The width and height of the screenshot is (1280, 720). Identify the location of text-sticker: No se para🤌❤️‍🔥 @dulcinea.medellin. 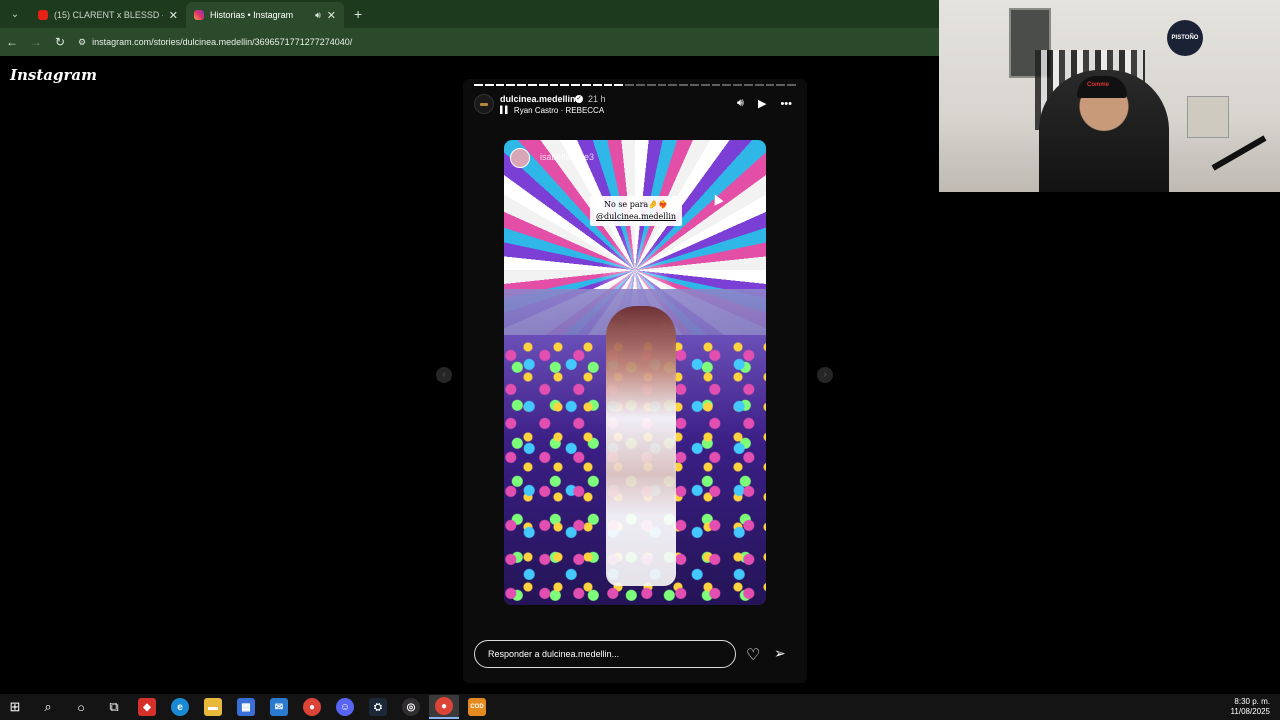
(636, 211).